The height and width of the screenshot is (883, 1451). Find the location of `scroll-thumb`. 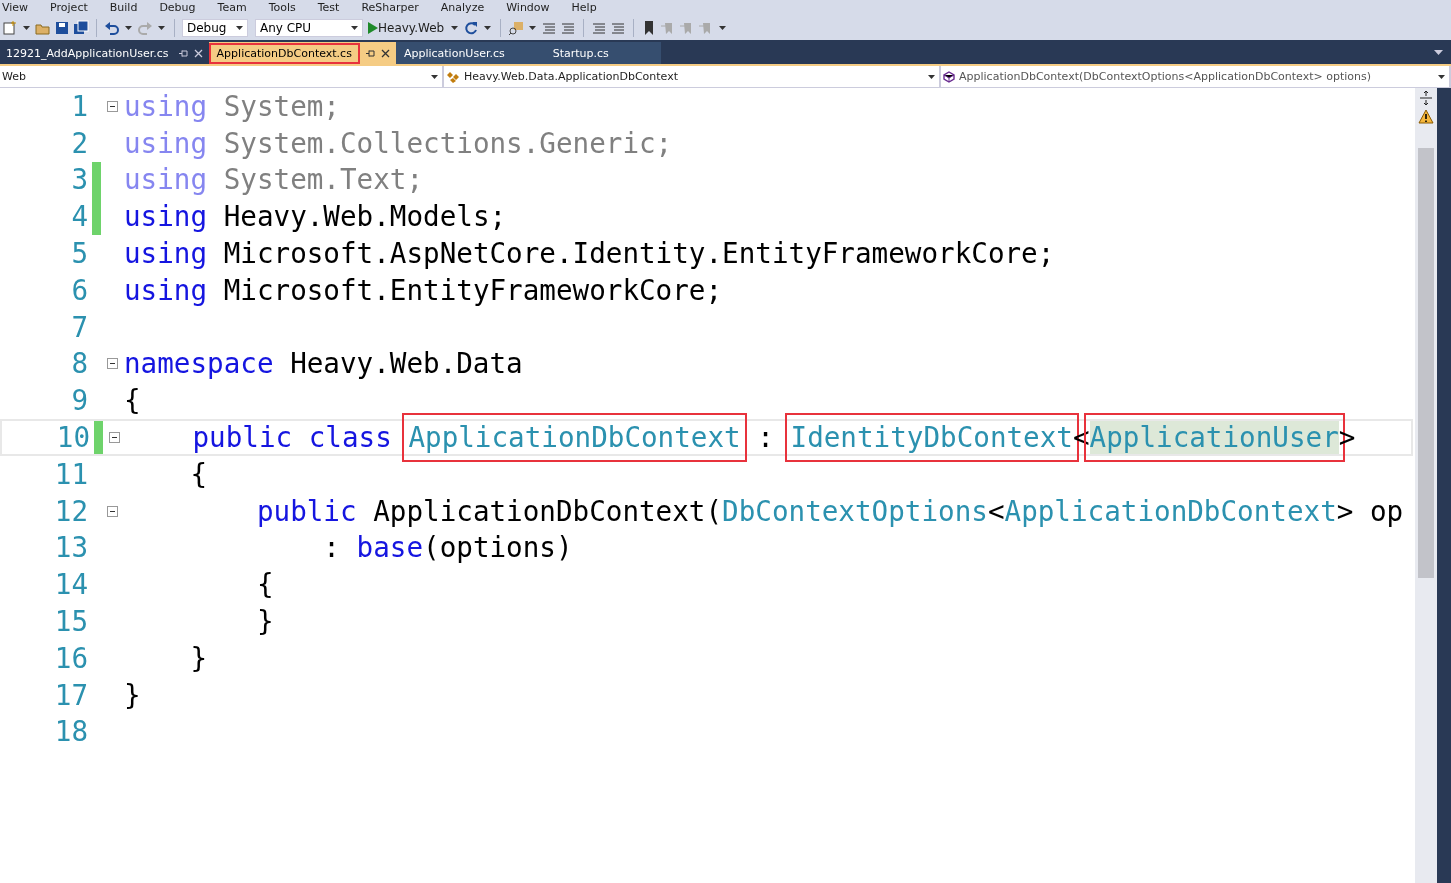

scroll-thumb is located at coordinates (1426, 363).